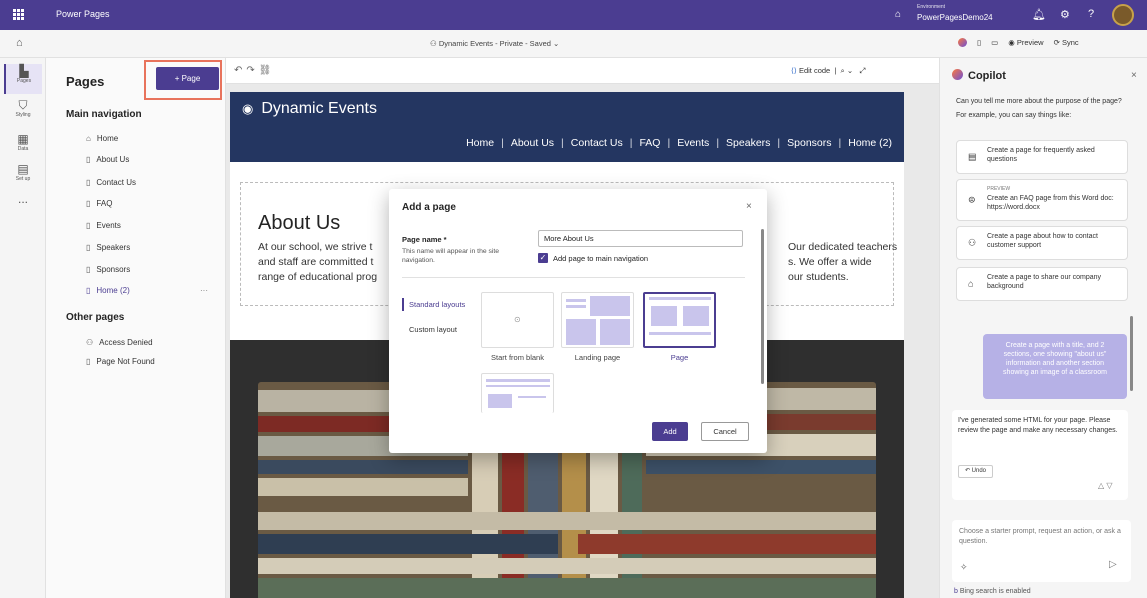 Image resolution: width=1147 pixels, height=598 pixels. Describe the element at coordinates (18, 14) in the screenshot. I see `app-launcher-icon` at that location.